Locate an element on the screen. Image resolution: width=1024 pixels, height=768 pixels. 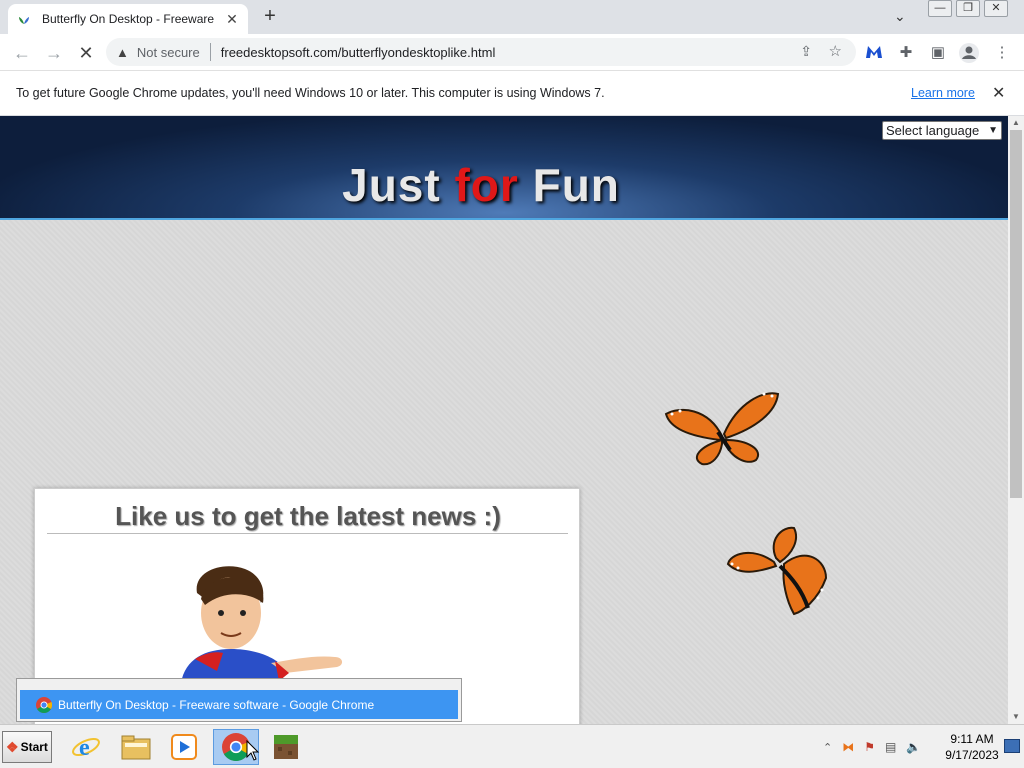
volume-icon: 🔈 is located at coordinates (913, 747).